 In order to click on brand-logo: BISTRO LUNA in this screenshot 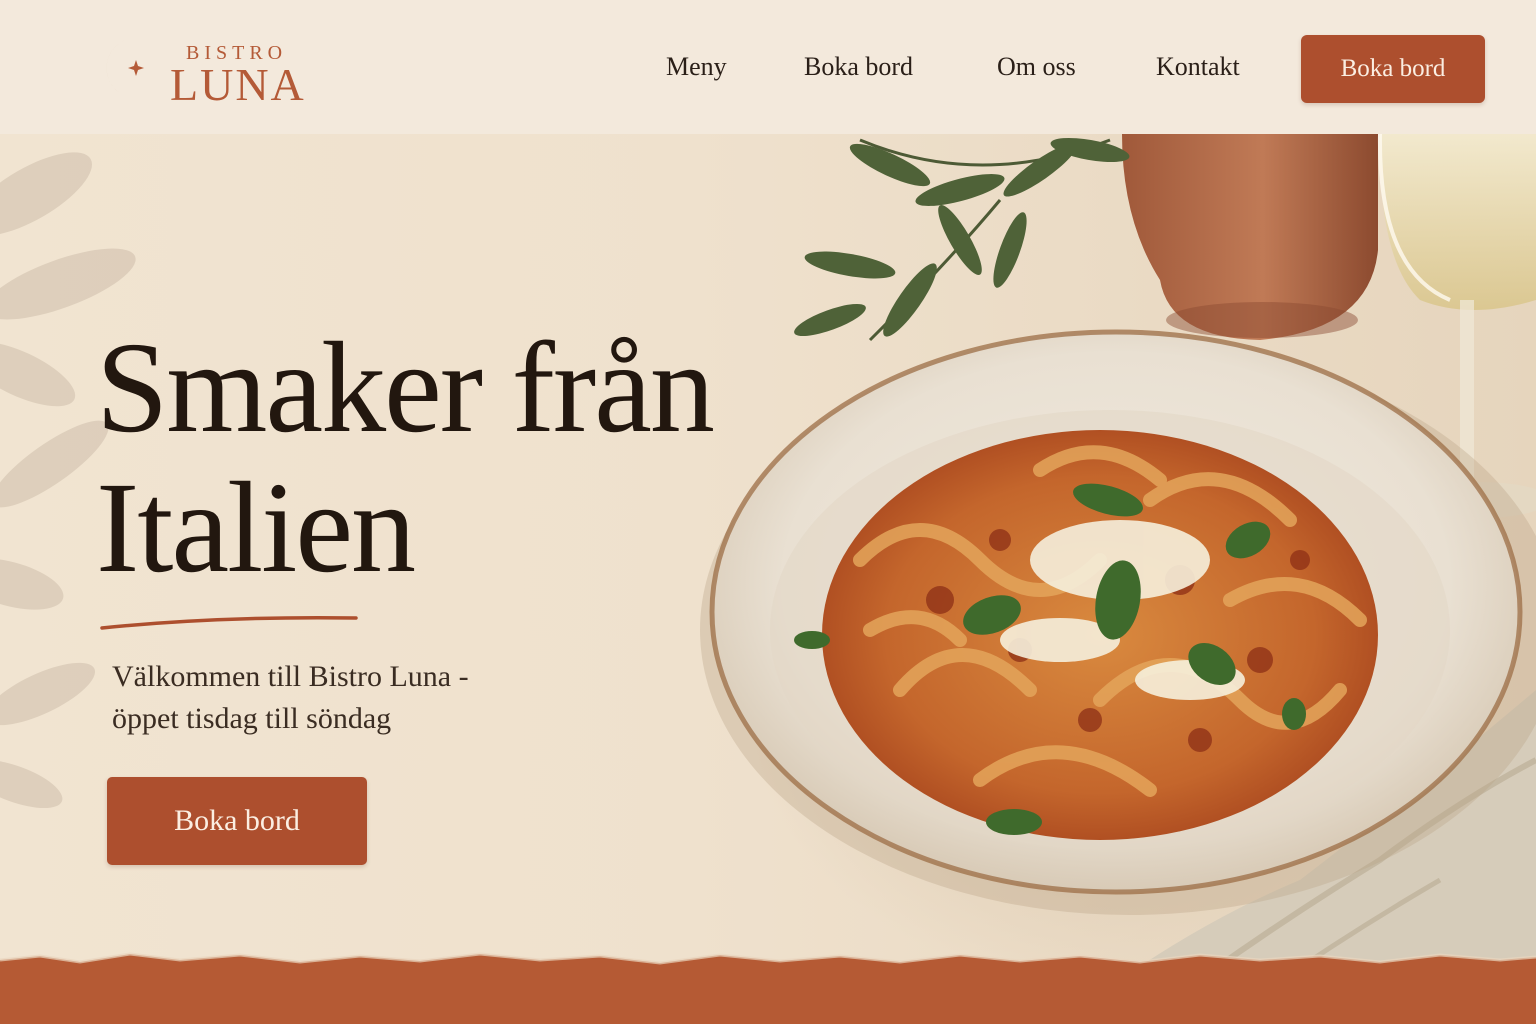, I will do `click(218, 72)`.